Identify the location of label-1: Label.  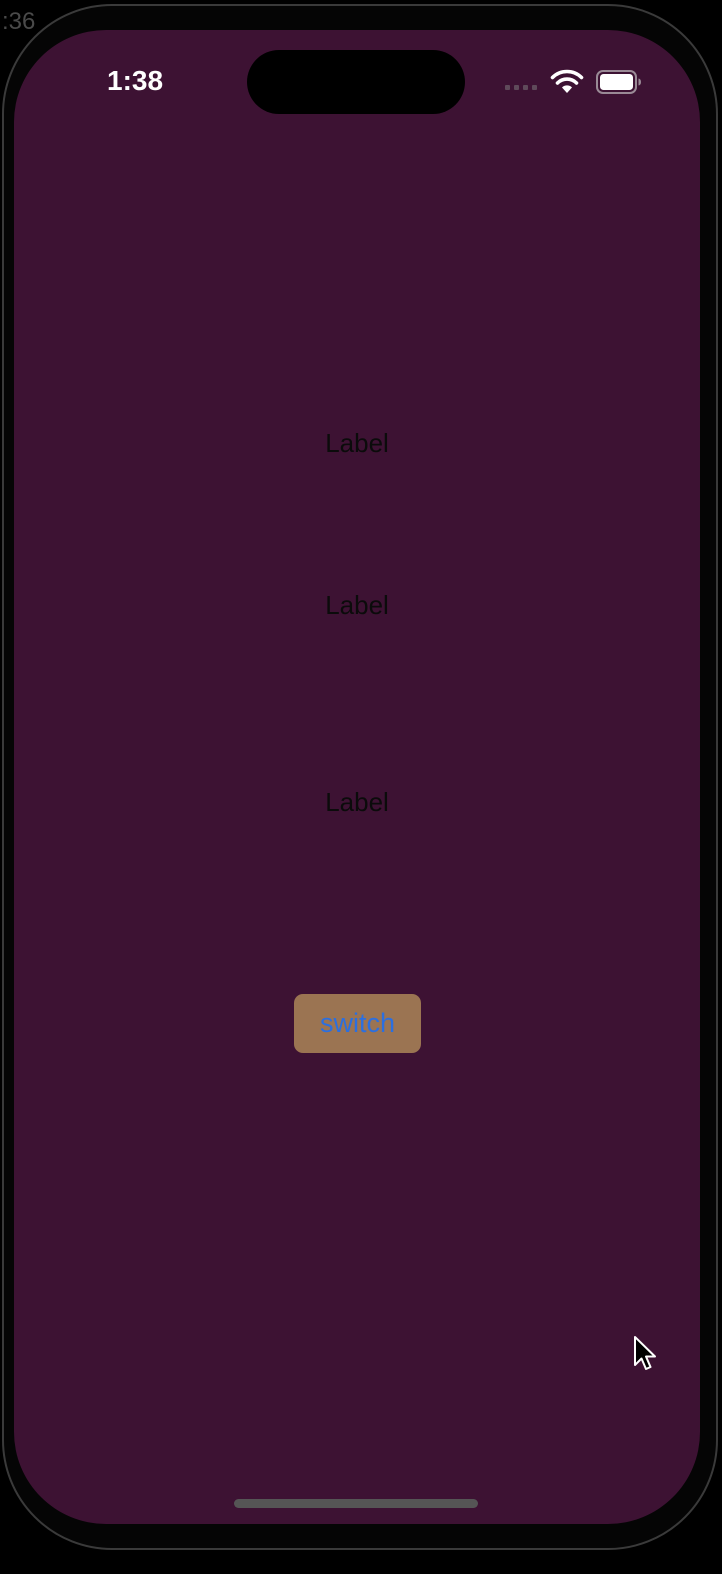
(357, 443).